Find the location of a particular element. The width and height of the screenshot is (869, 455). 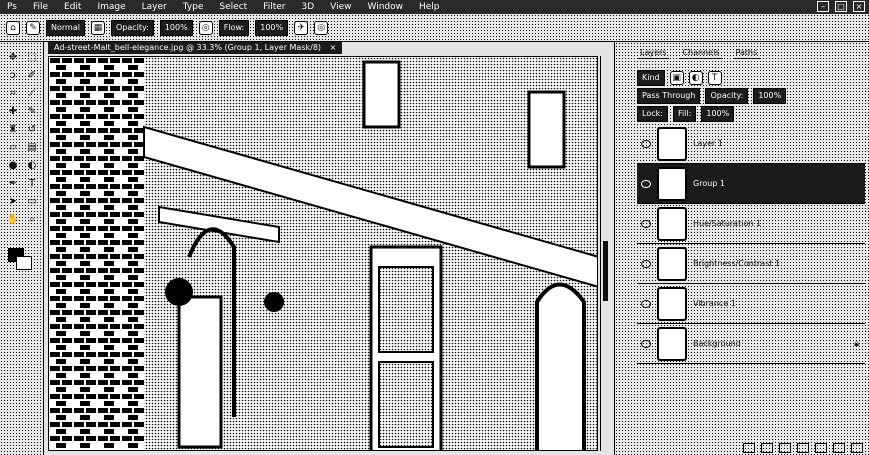

menu-view: View is located at coordinates (340, 7).